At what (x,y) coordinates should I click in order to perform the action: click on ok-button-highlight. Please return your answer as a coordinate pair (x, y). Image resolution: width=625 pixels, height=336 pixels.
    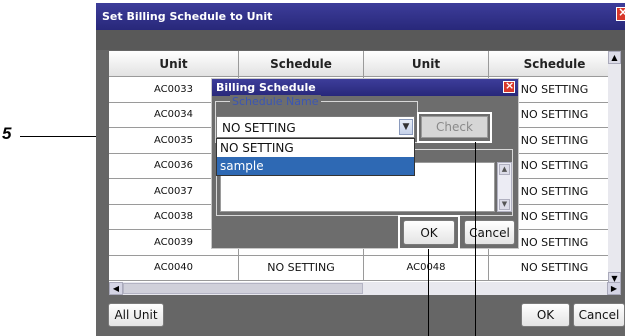
    Looking at the image, I should click on (429, 232).